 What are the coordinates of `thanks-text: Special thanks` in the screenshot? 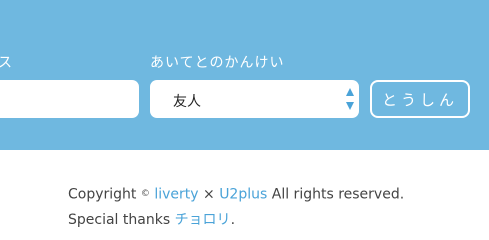 It's located at (119, 219).